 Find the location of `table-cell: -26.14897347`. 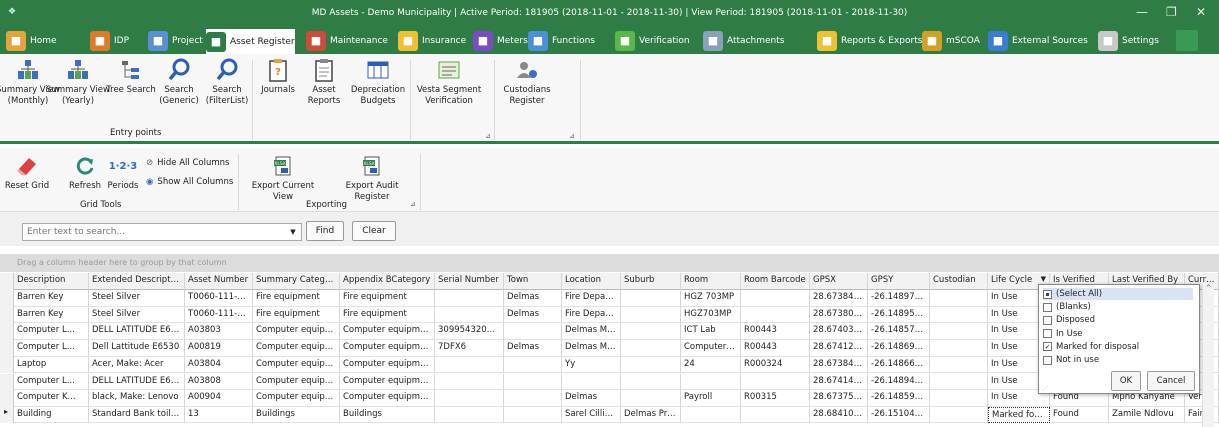

table-cell: -26.14897347 is located at coordinates (899, 298).